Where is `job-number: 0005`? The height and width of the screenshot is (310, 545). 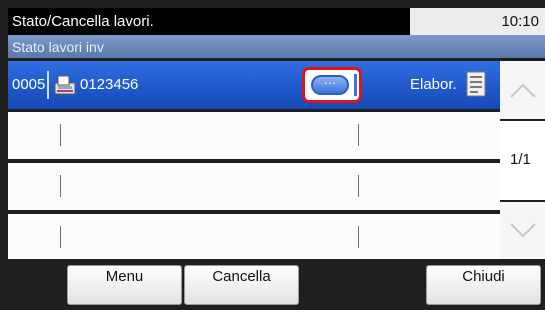 job-number: 0005 is located at coordinates (29, 84).